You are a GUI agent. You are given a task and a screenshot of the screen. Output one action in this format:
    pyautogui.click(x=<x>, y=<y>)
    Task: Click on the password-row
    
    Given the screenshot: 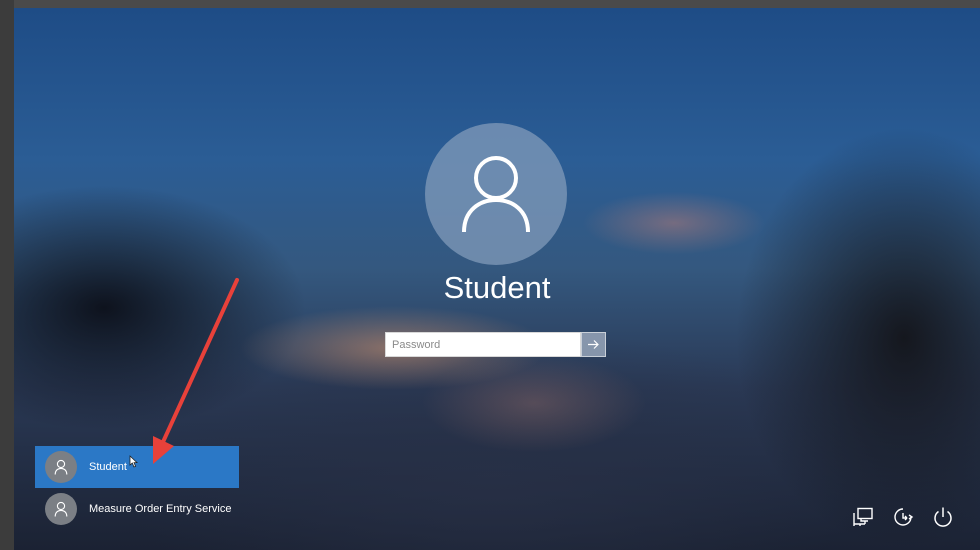 What is the action you would take?
    pyautogui.click(x=495, y=344)
    